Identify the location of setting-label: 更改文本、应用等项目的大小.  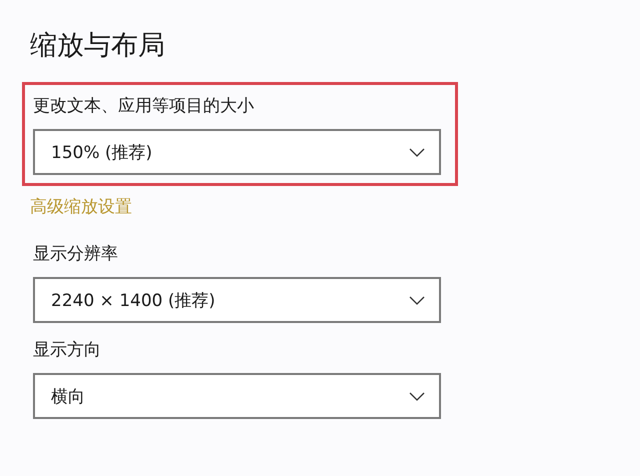
(144, 106).